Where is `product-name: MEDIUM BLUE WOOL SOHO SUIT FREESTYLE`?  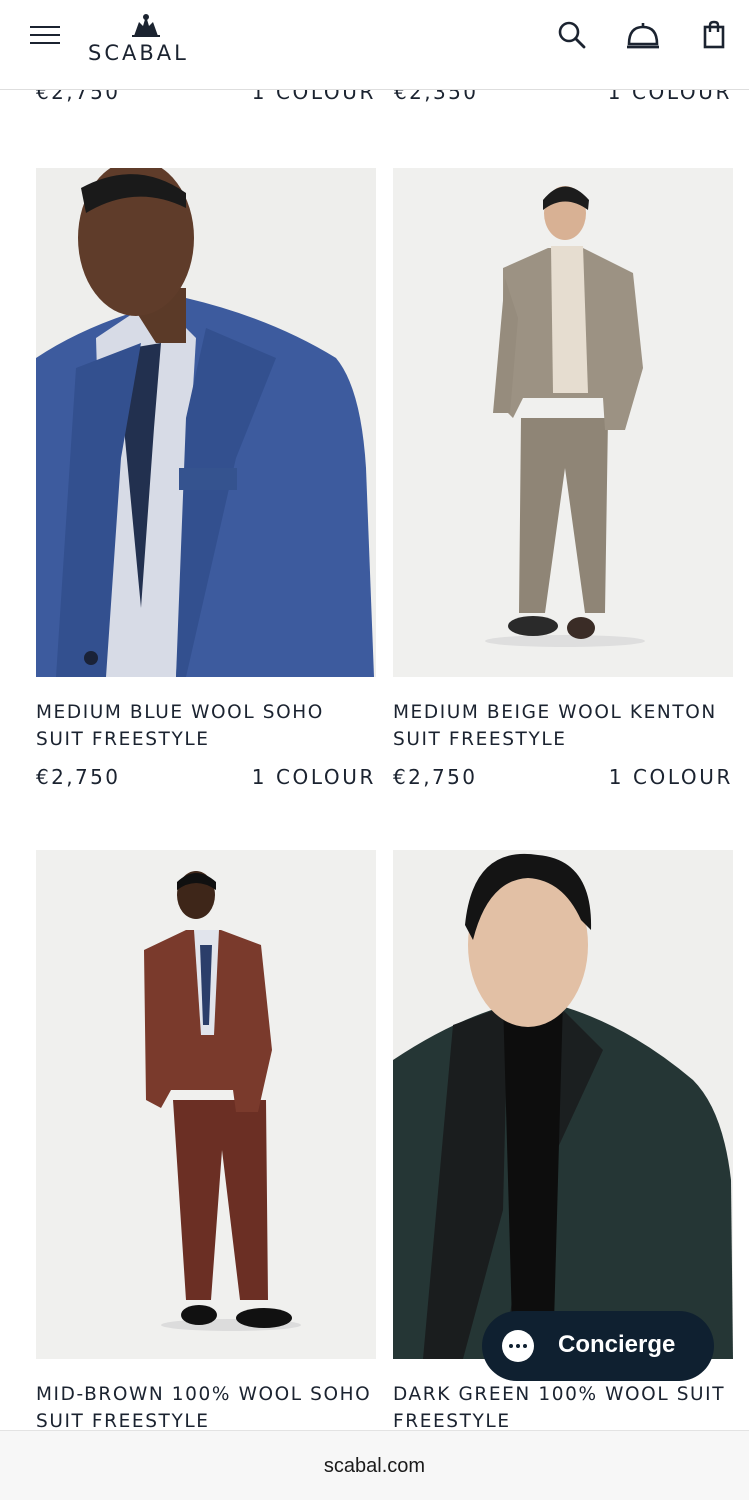
product-name: MEDIUM BLUE WOOL SOHO SUIT FREESTYLE is located at coordinates (206, 726).